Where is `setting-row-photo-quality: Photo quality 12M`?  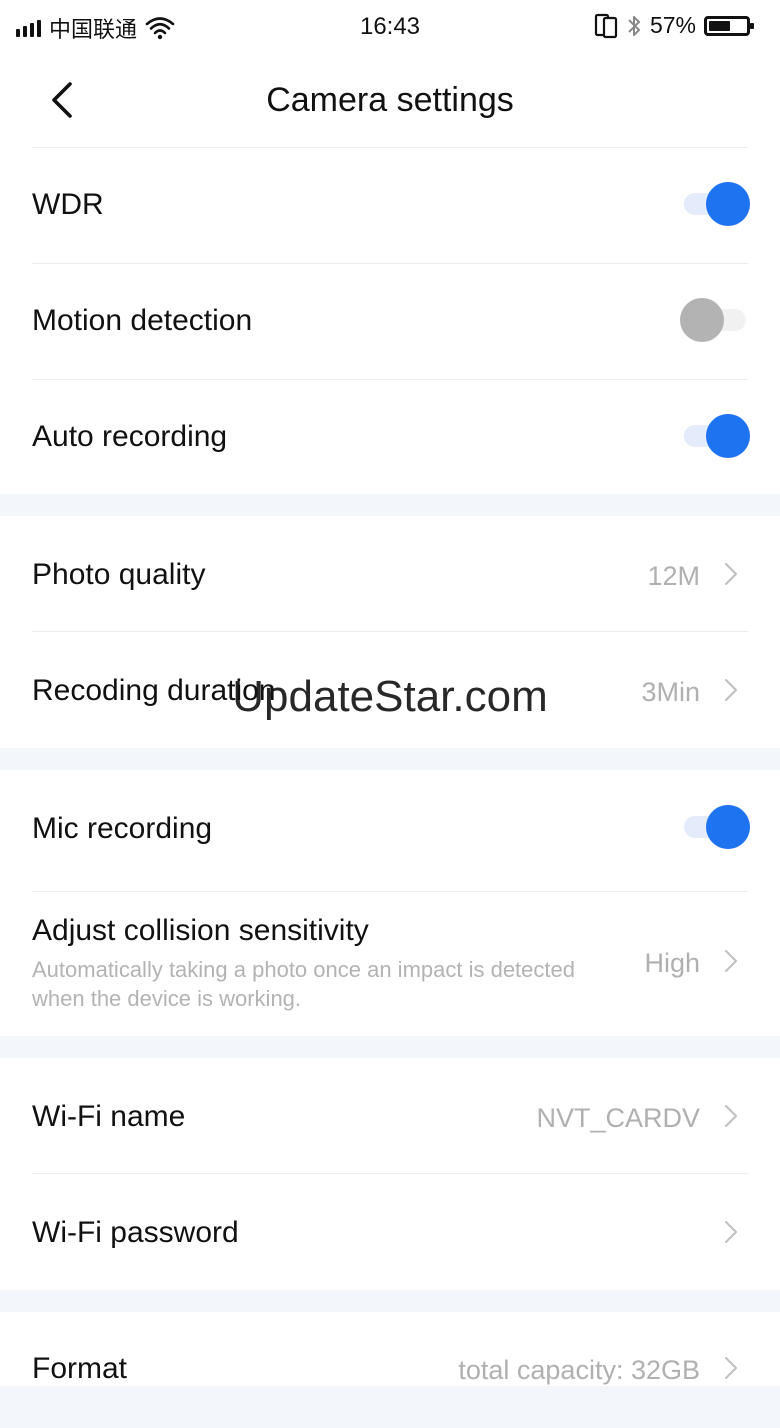 setting-row-photo-quality: Photo quality 12M is located at coordinates (390, 574).